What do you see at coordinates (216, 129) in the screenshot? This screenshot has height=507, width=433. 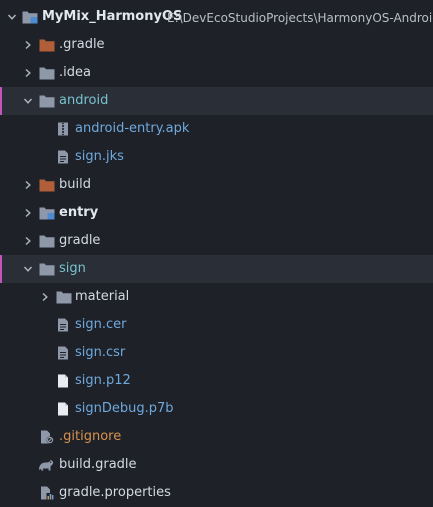 I see `tree-row-android-entry-apk: android-entry.apk` at bounding box center [216, 129].